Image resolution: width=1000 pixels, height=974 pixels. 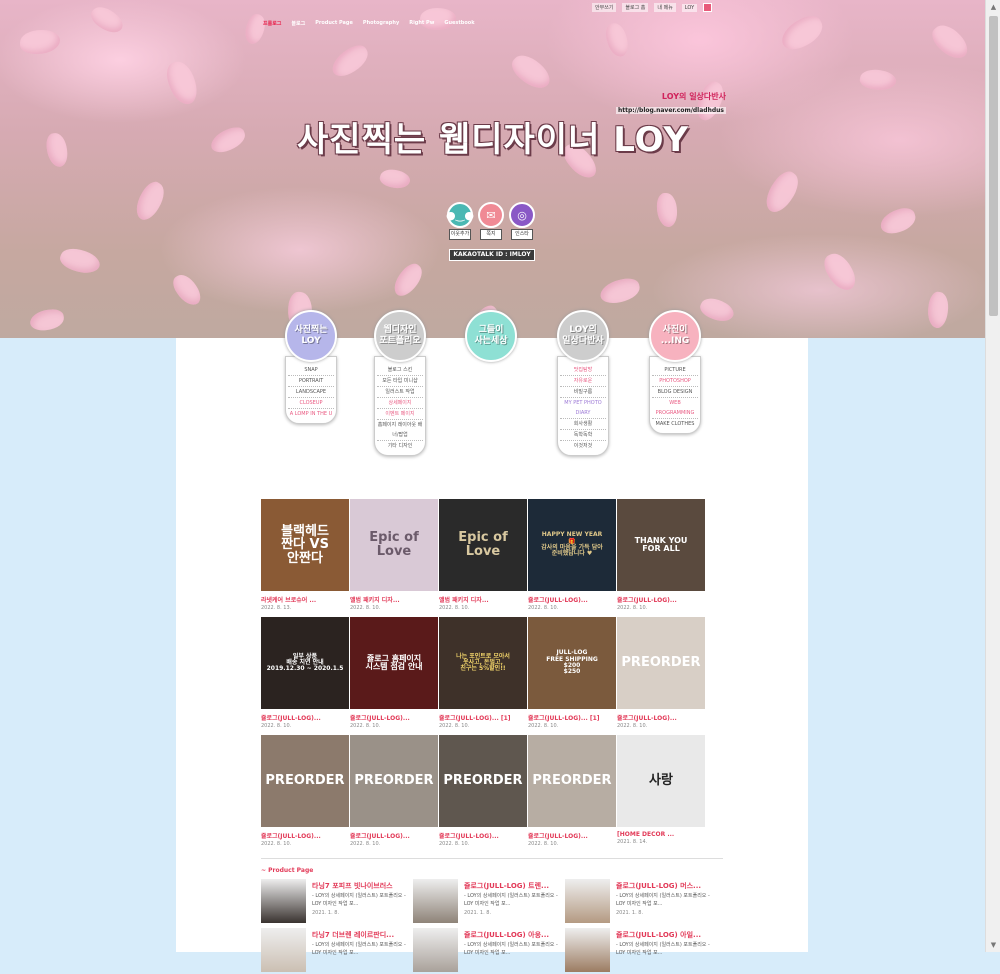 I want to click on category-item: MY PET PHOTO DIARY, so click(x=583, y=408).